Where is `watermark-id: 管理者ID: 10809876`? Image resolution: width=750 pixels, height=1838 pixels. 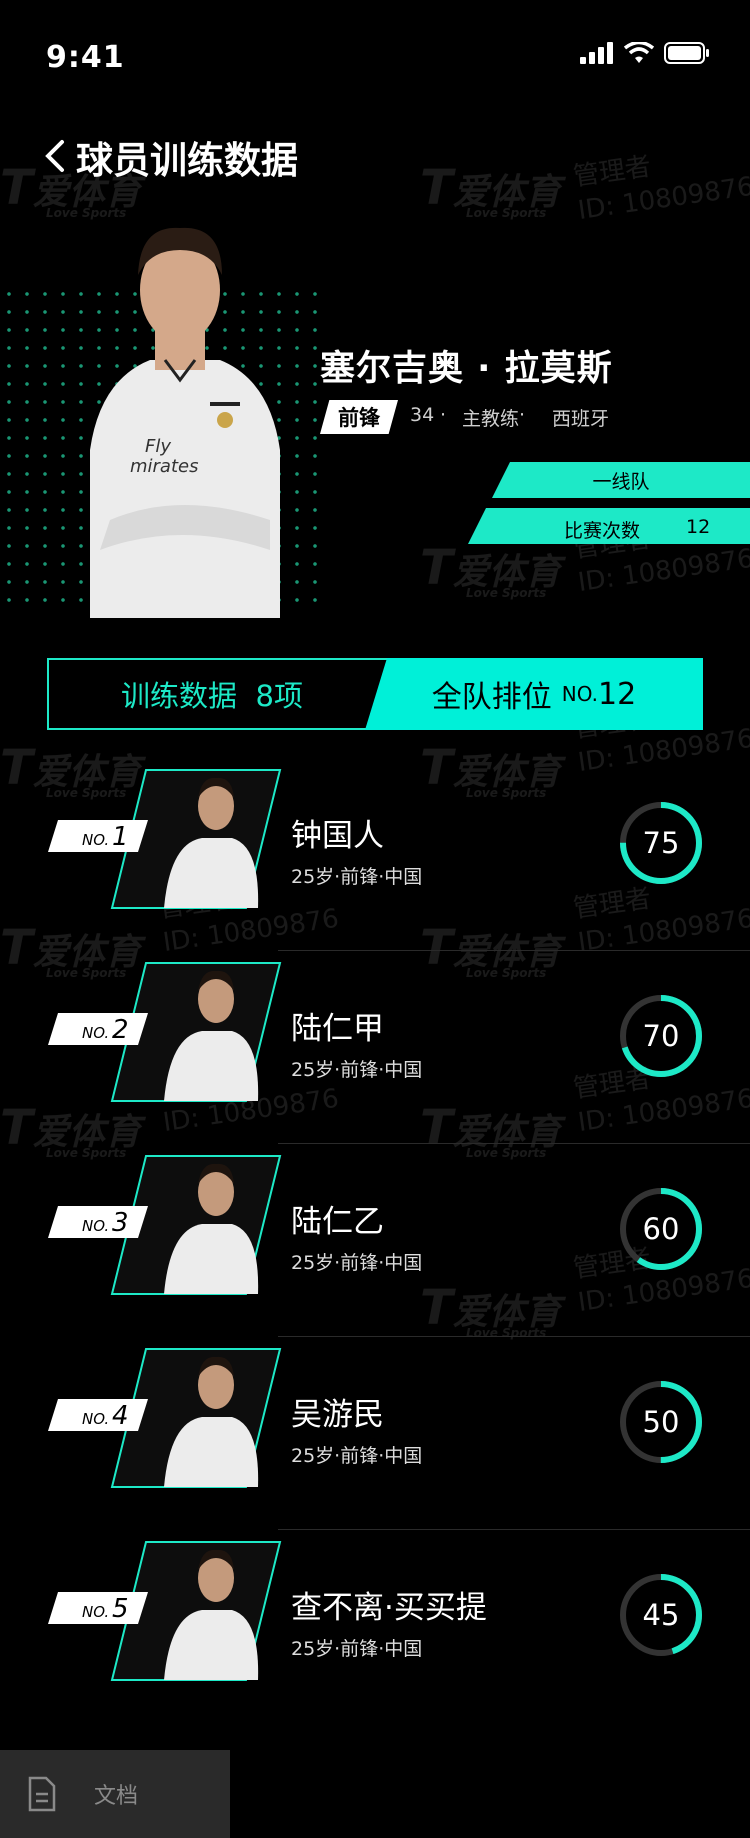 watermark-id: 管理者ID: 10809876 is located at coordinates (660, 189).